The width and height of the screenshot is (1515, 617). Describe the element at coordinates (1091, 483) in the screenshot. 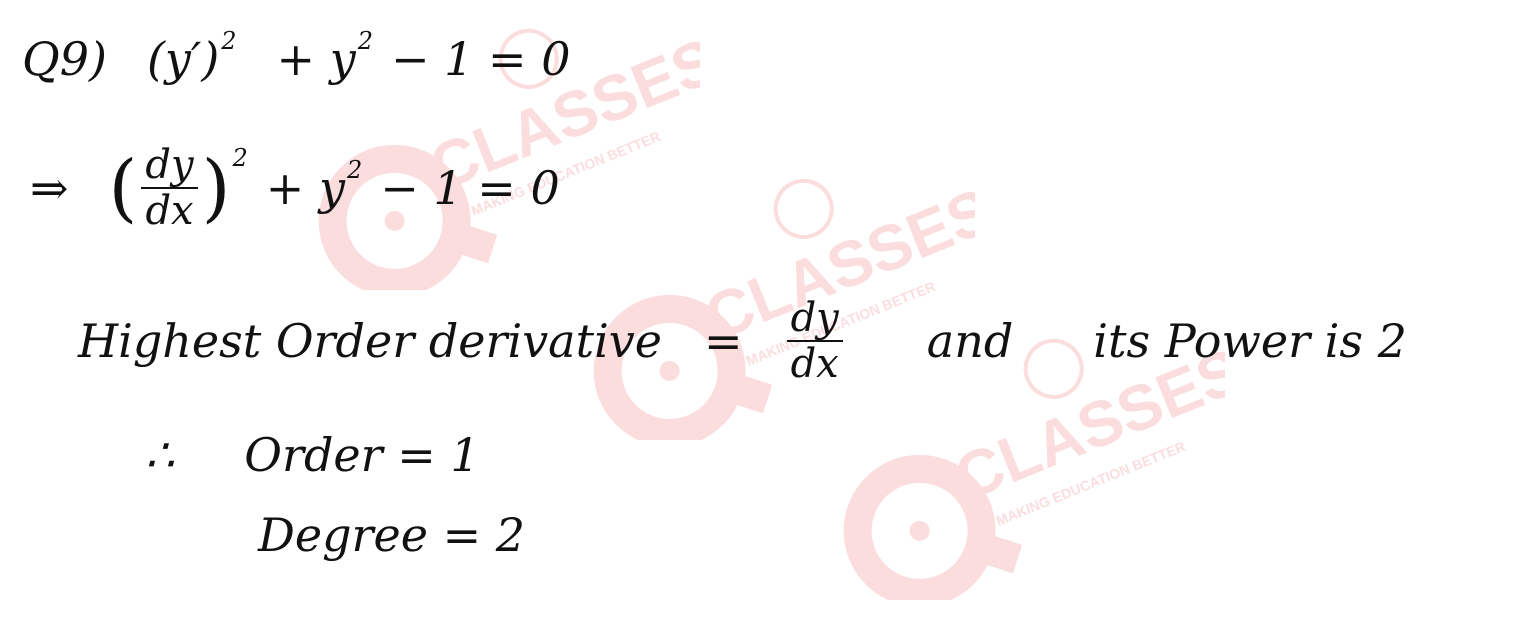

I see `svg-text: MAKING EDUCATION BETTER` at that location.